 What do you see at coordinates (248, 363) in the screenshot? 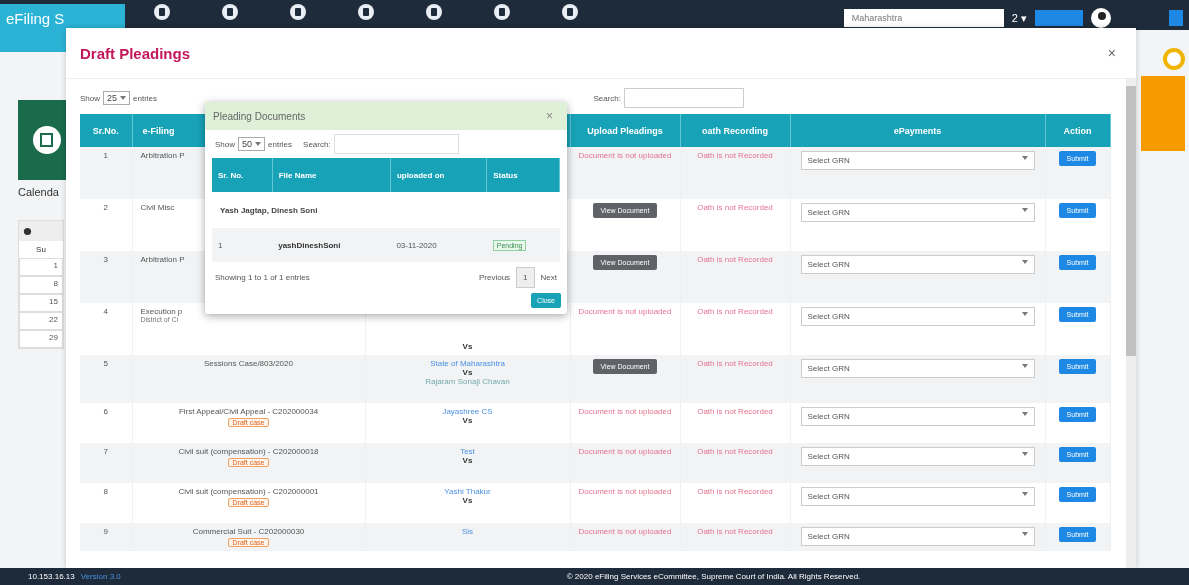
I see `case-number: Sessions Case/803/2020` at bounding box center [248, 363].